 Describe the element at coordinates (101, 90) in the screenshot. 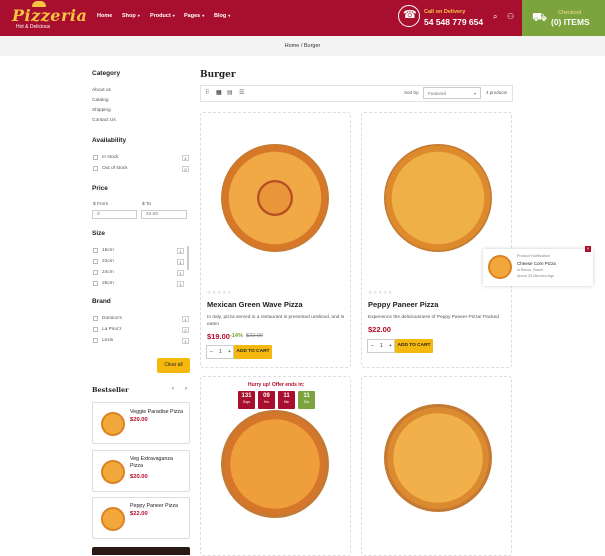

I see `category-link: About us` at that location.